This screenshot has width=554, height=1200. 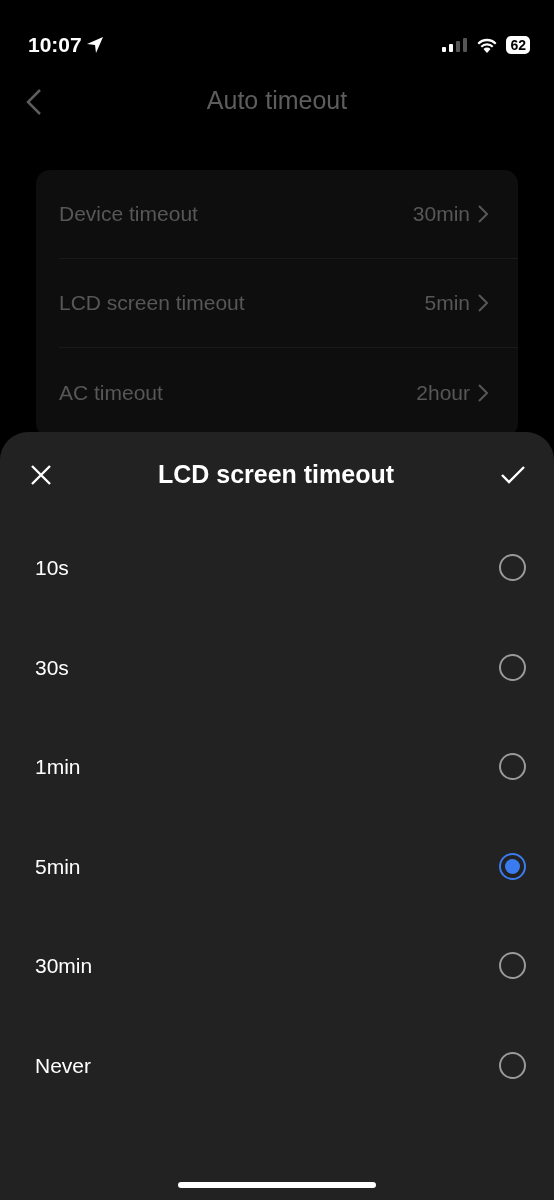 I want to click on setting-label: AC timeout, so click(x=111, y=392).